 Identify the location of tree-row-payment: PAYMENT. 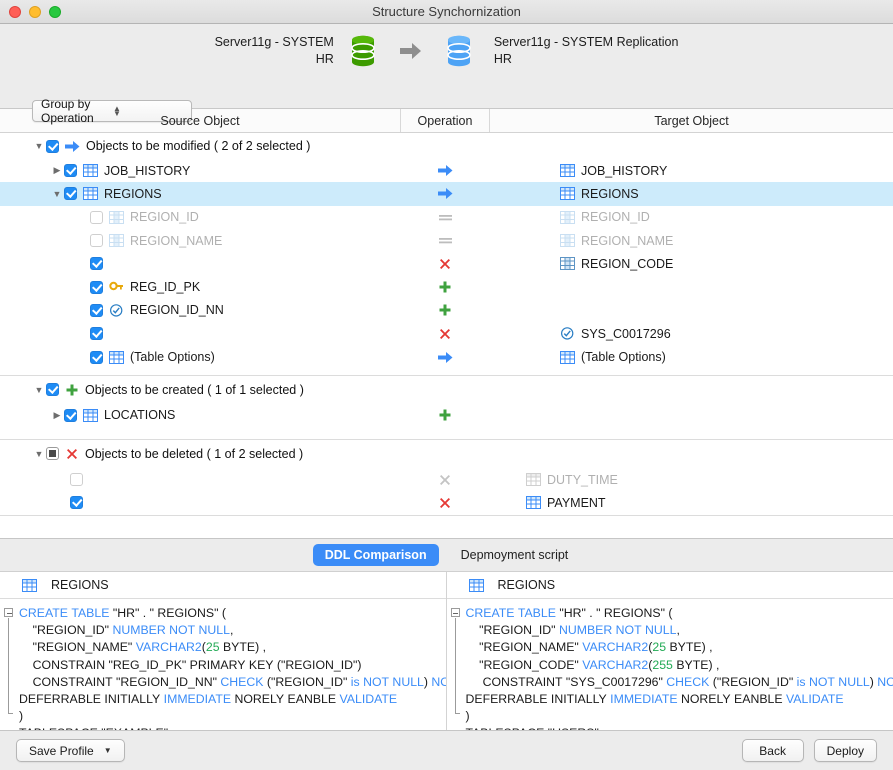
(446, 502).